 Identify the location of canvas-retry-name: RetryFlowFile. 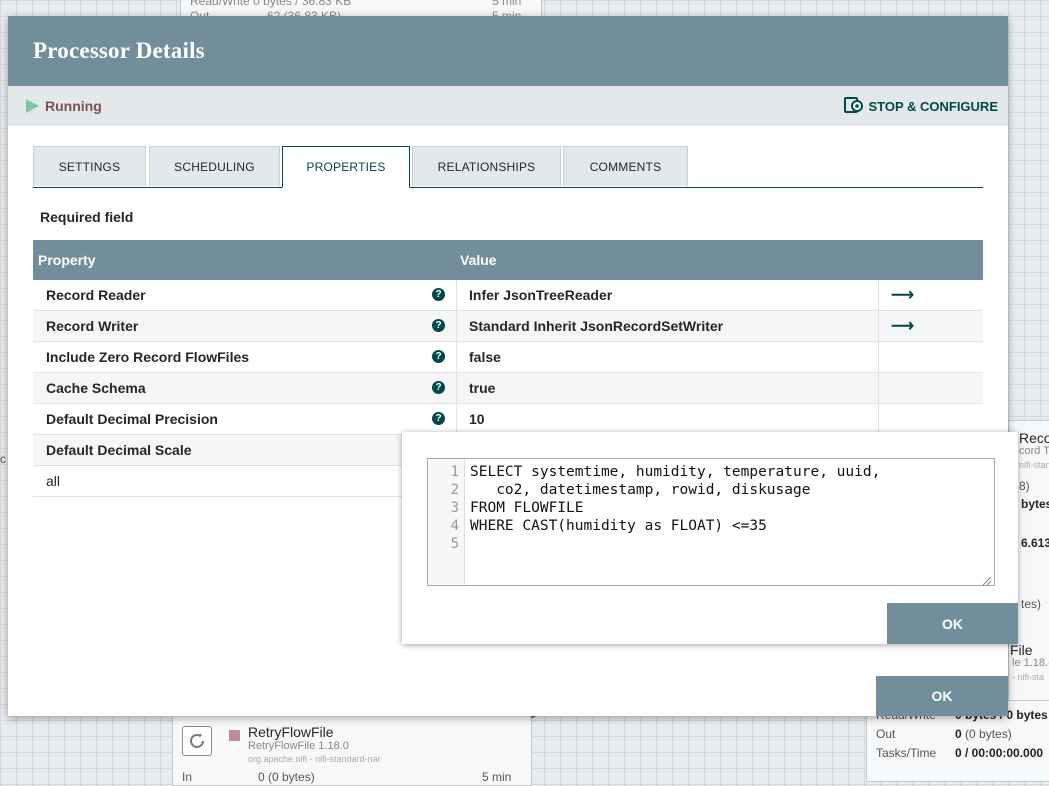
(291, 732).